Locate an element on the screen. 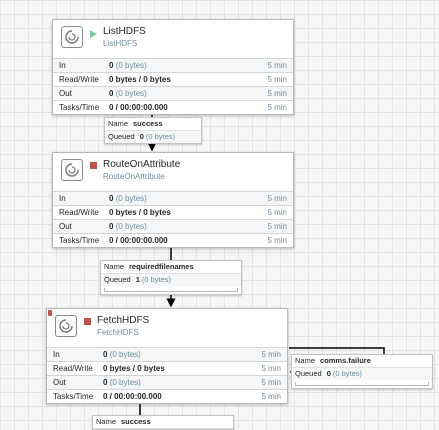 Image resolution: width=439 pixels, height=430 pixels. processor-type: FetchHDFS is located at coordinates (118, 332).